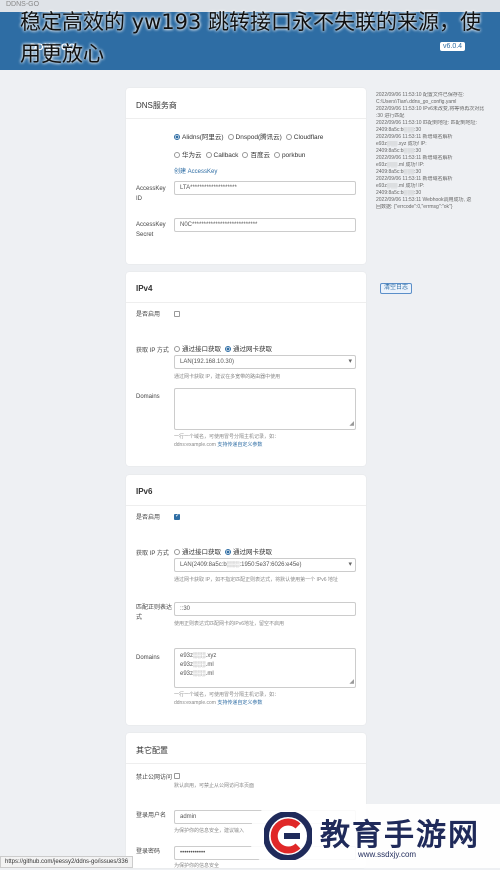 The height and width of the screenshot is (870, 500). I want to click on radio-label: Alidns(阿里云), so click(203, 137).